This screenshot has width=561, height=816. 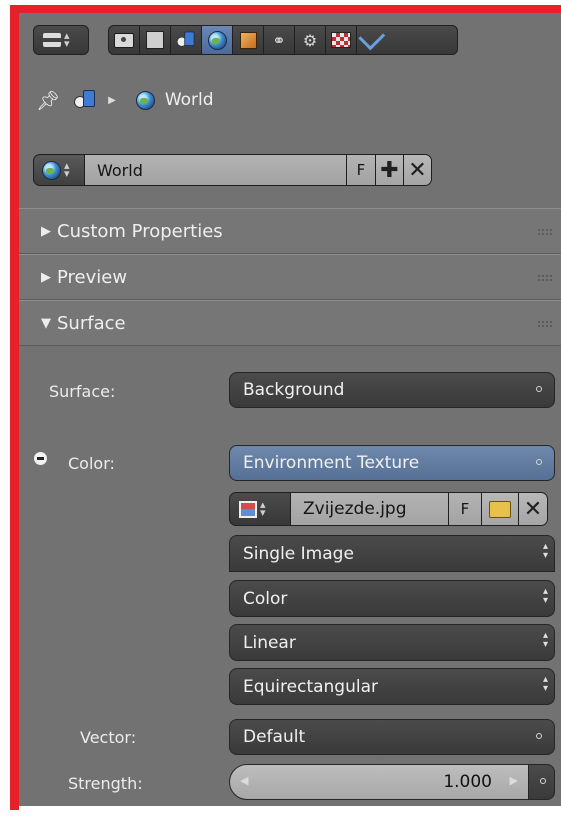 I want to click on tab-world, so click(x=217, y=40).